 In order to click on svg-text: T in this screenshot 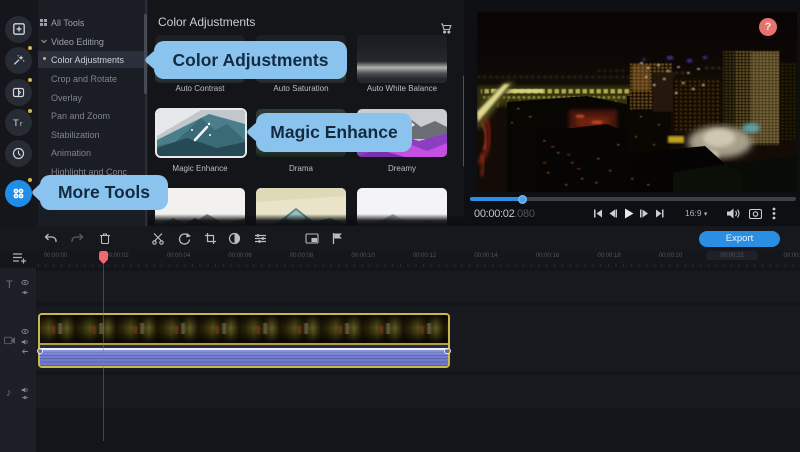, I will do `click(16, 123)`.